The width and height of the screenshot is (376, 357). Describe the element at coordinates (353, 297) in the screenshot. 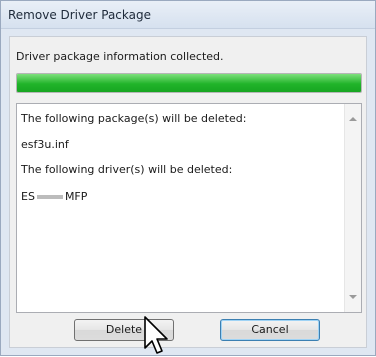

I see `scroll-down-arrow-icon` at that location.